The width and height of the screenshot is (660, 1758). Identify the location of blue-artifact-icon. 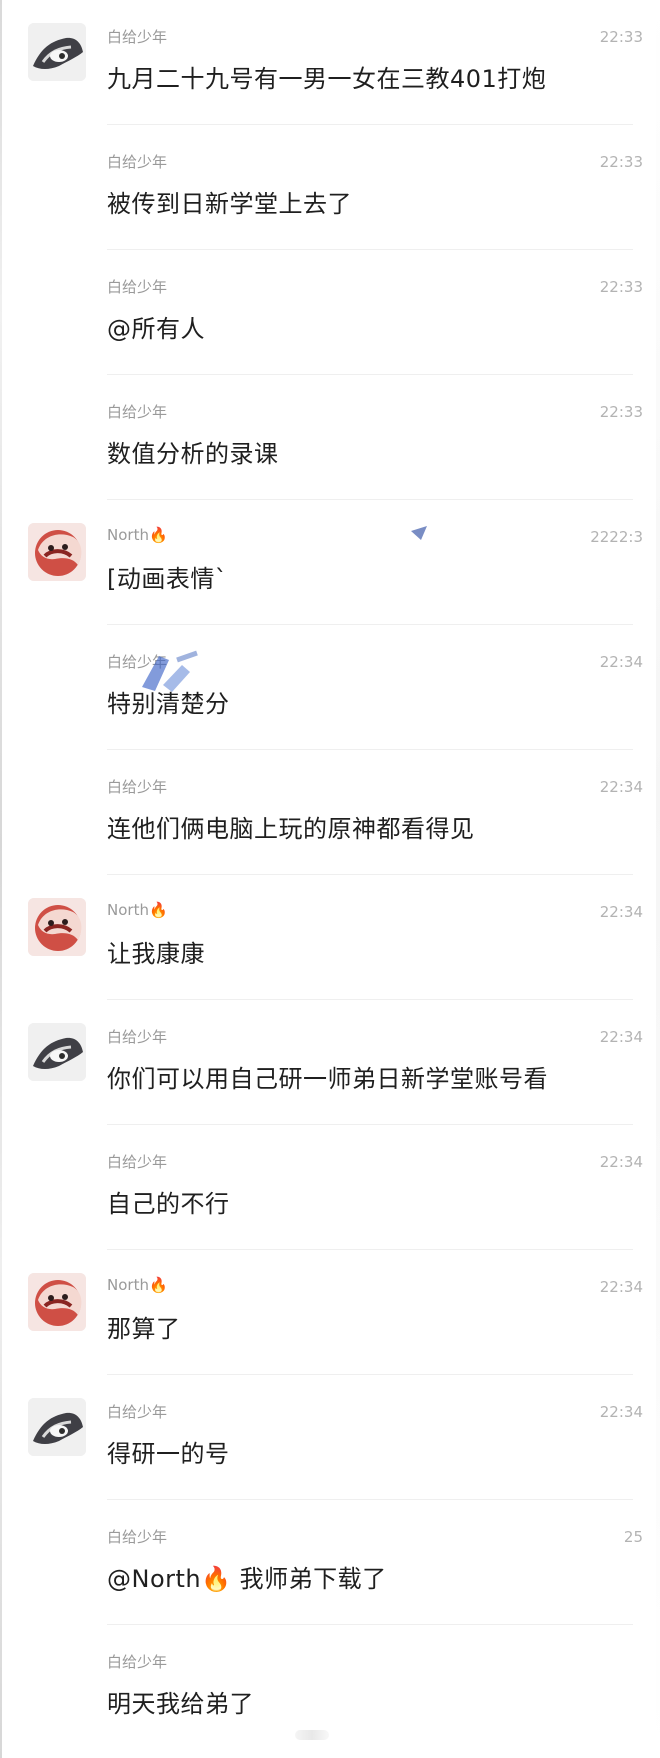
(419, 533).